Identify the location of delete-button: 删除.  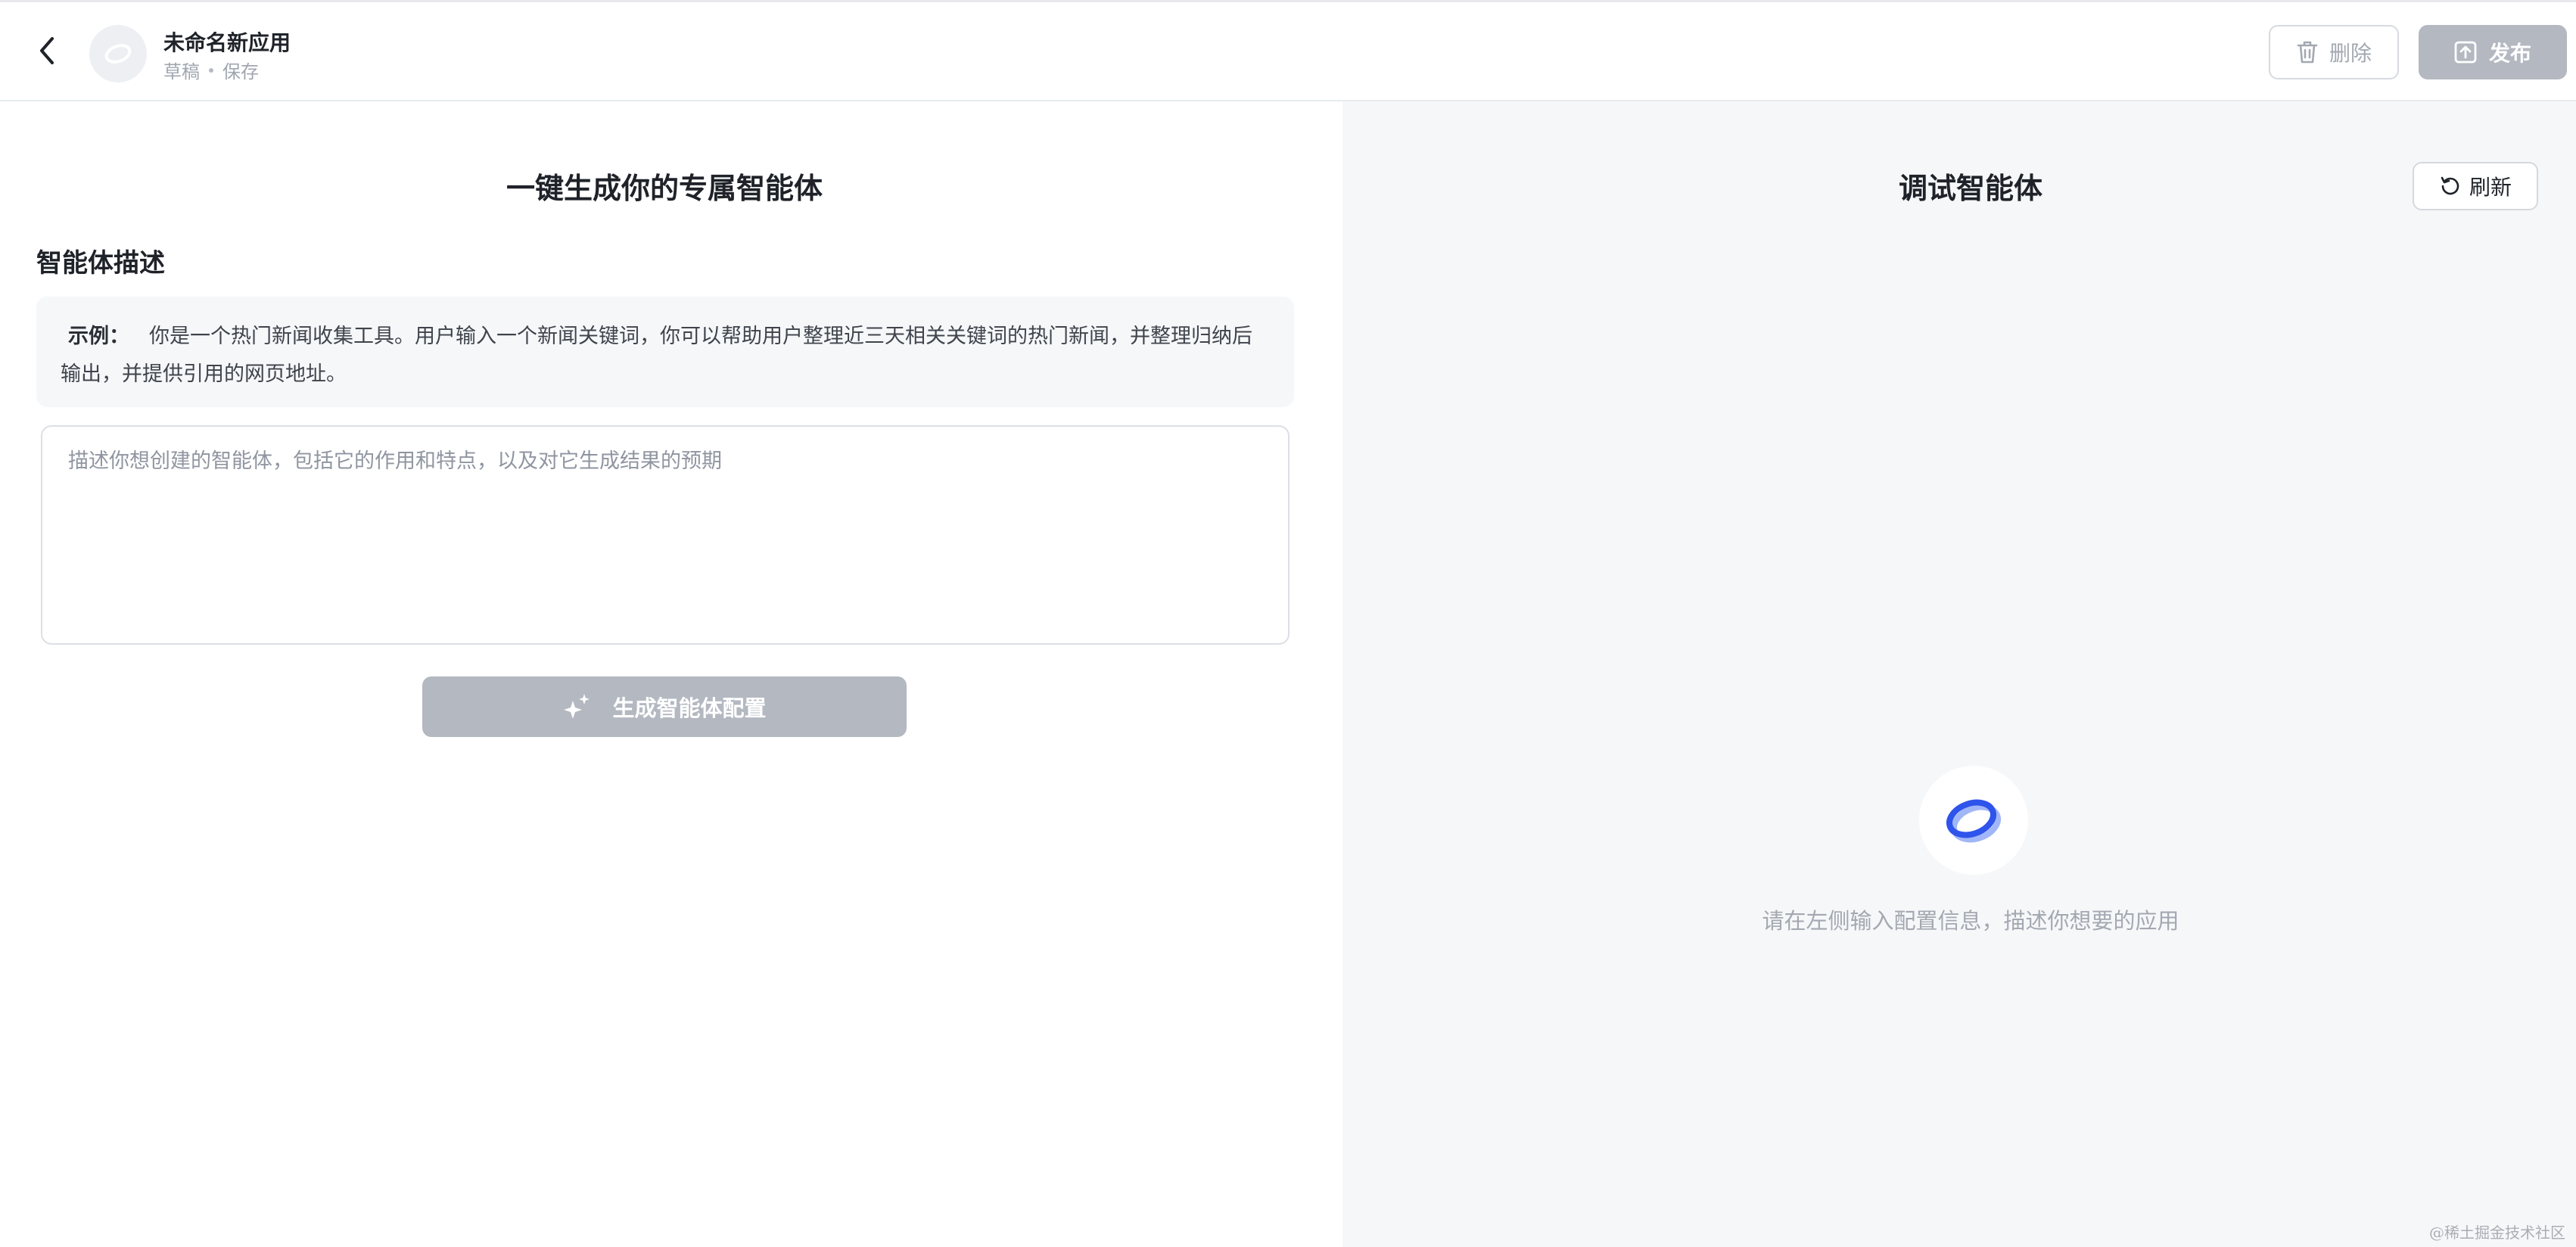
(2334, 52).